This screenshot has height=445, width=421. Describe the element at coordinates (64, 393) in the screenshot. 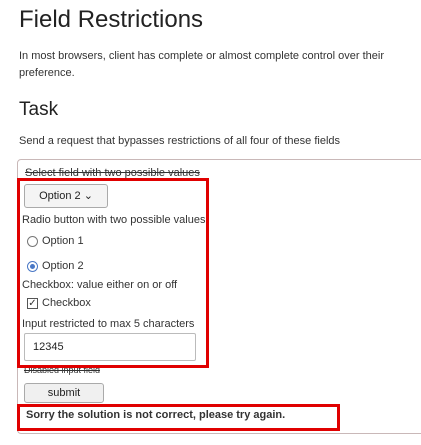

I see `submit-button: submit` at that location.